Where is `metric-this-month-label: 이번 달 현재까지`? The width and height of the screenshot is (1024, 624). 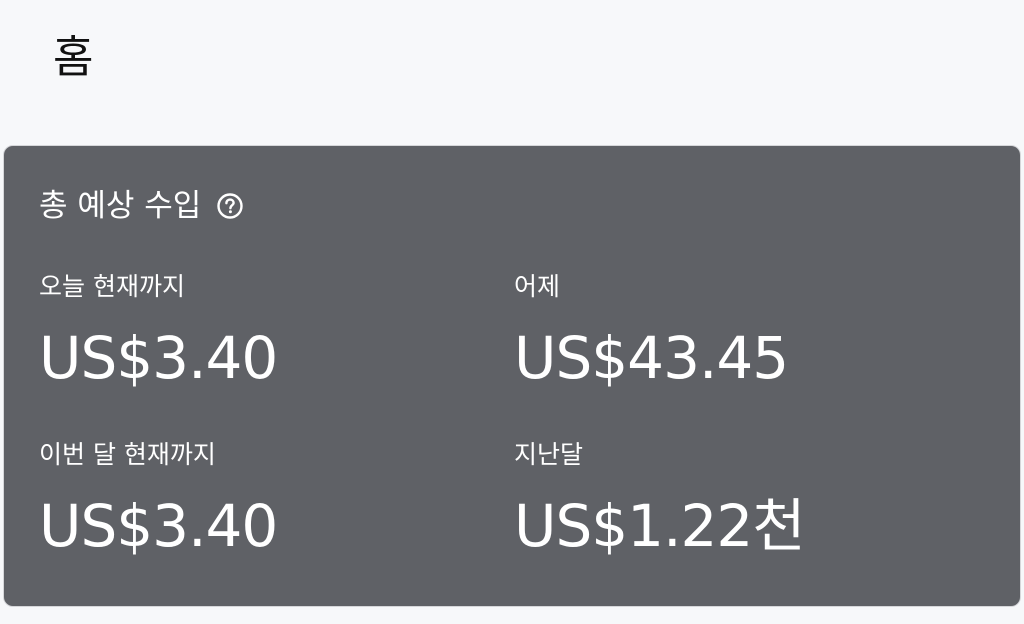 metric-this-month-label: 이번 달 현재까지 is located at coordinates (127, 454).